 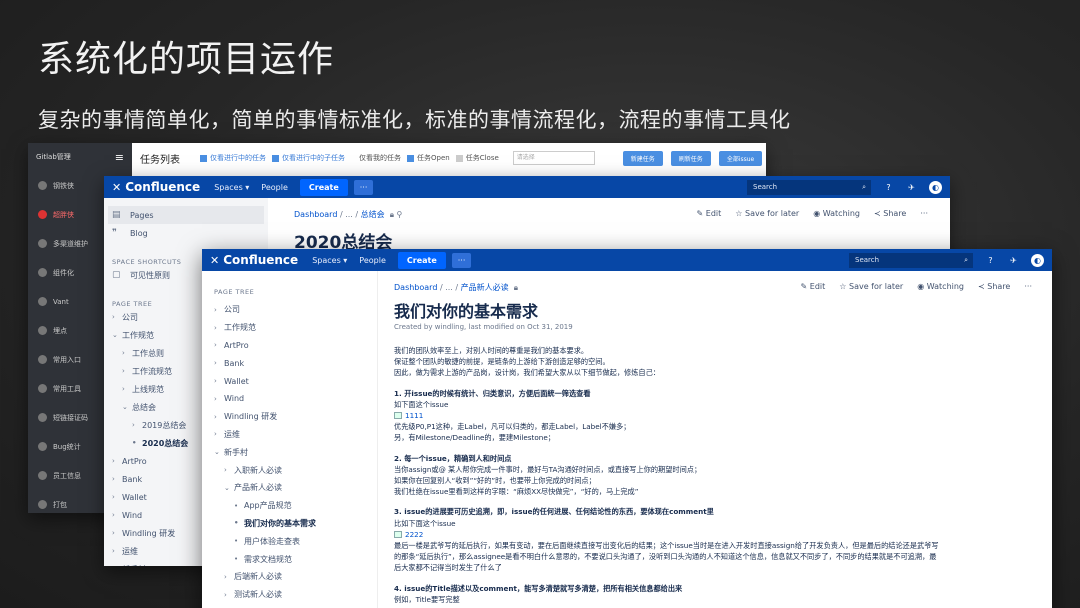 I want to click on sidebar-pages: ▤ Pages, so click(x=186, y=215).